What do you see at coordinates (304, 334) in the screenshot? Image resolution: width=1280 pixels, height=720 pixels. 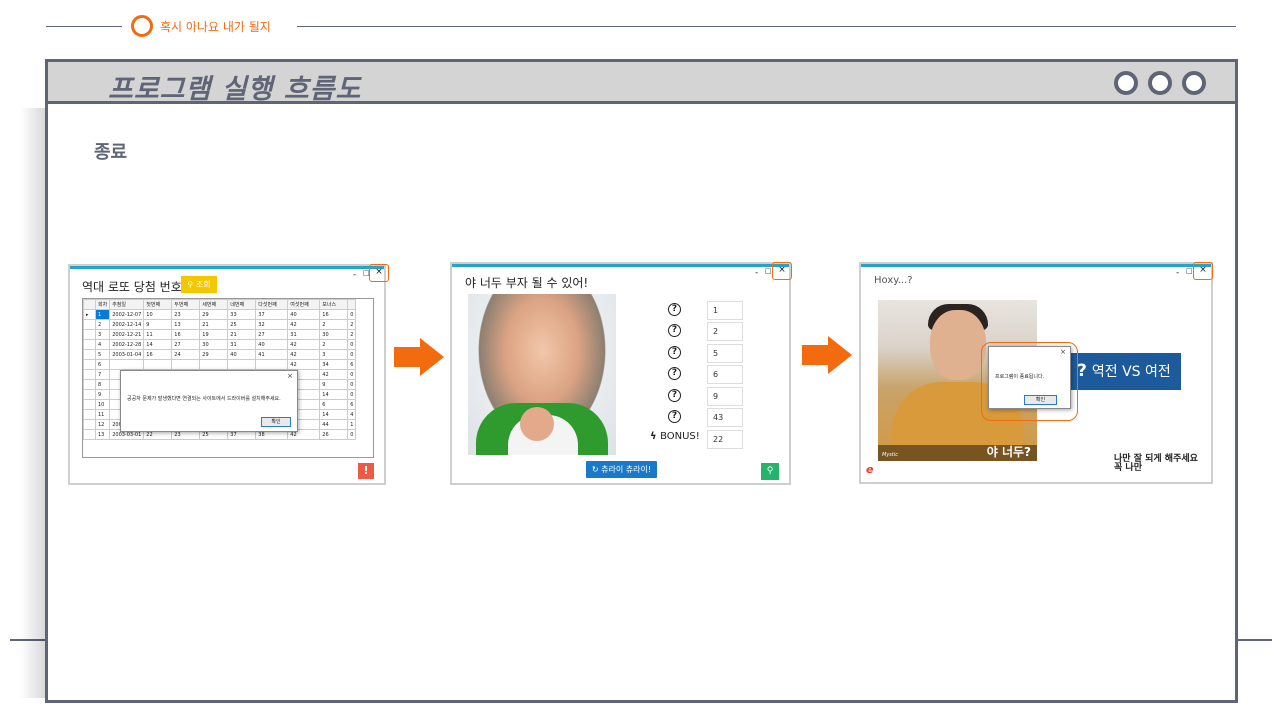 I see `table-cell: 31` at bounding box center [304, 334].